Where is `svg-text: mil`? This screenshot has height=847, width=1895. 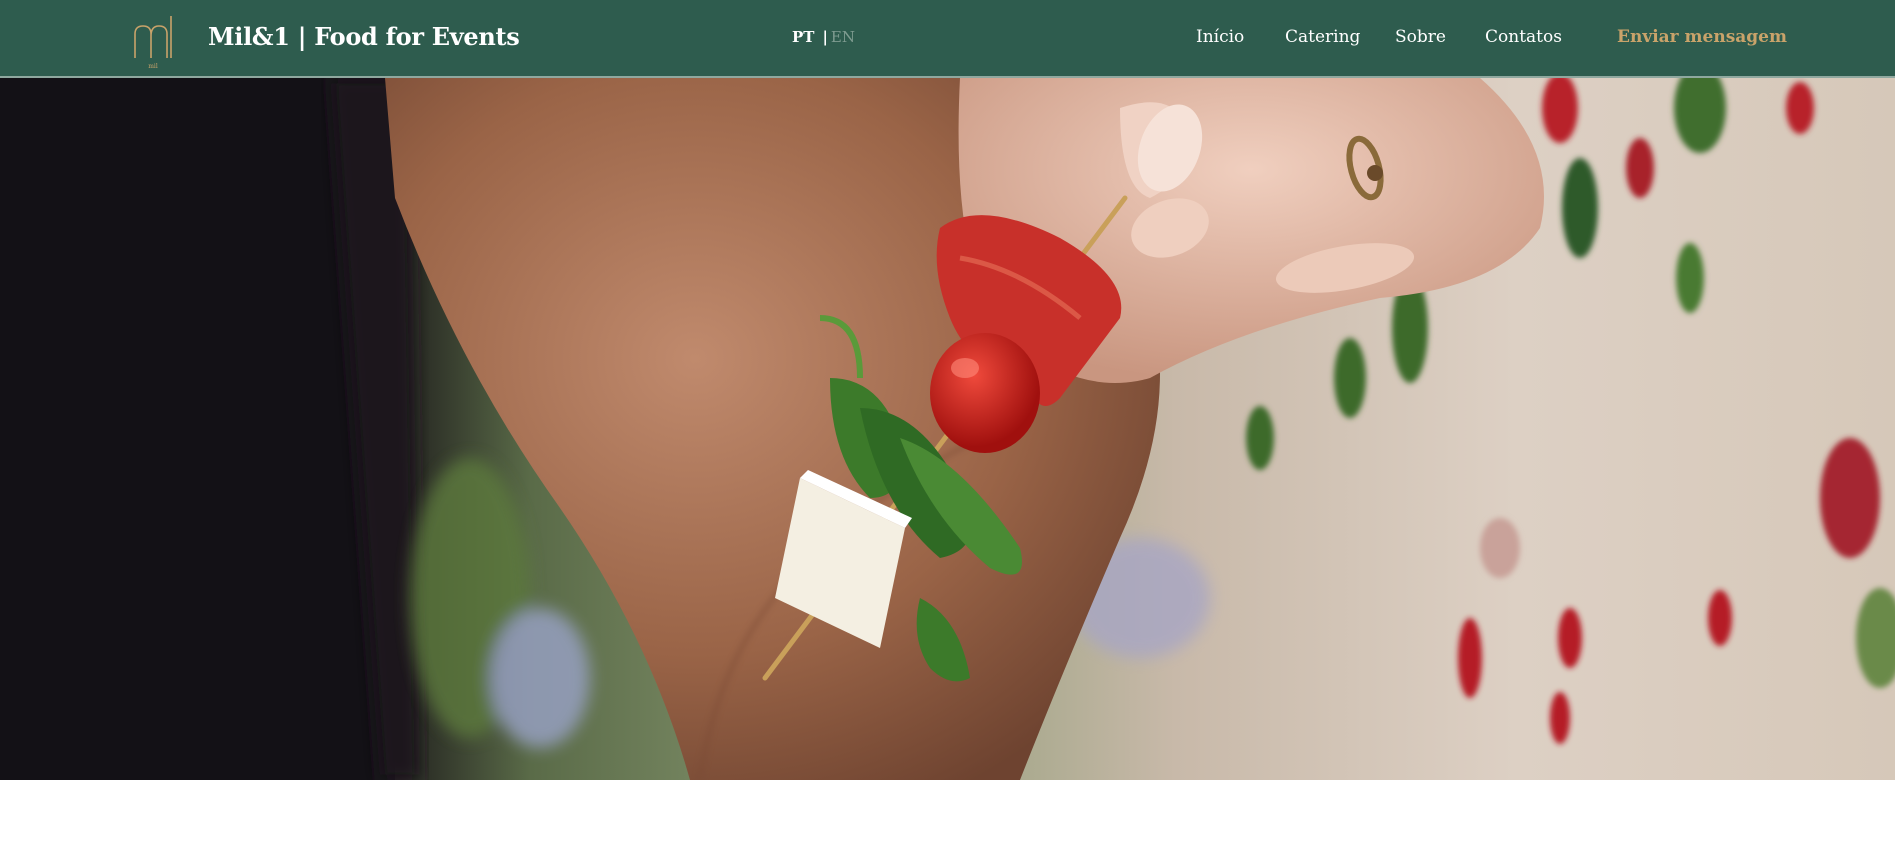 svg-text: mil is located at coordinates (153, 66).